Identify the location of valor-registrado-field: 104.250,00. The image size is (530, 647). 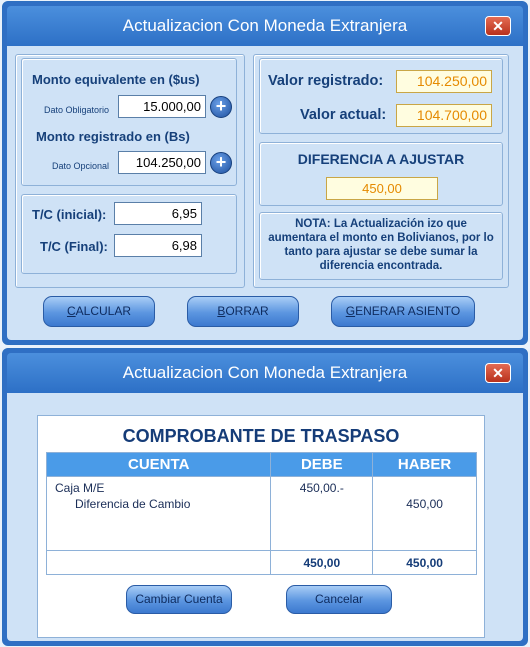
(444, 81).